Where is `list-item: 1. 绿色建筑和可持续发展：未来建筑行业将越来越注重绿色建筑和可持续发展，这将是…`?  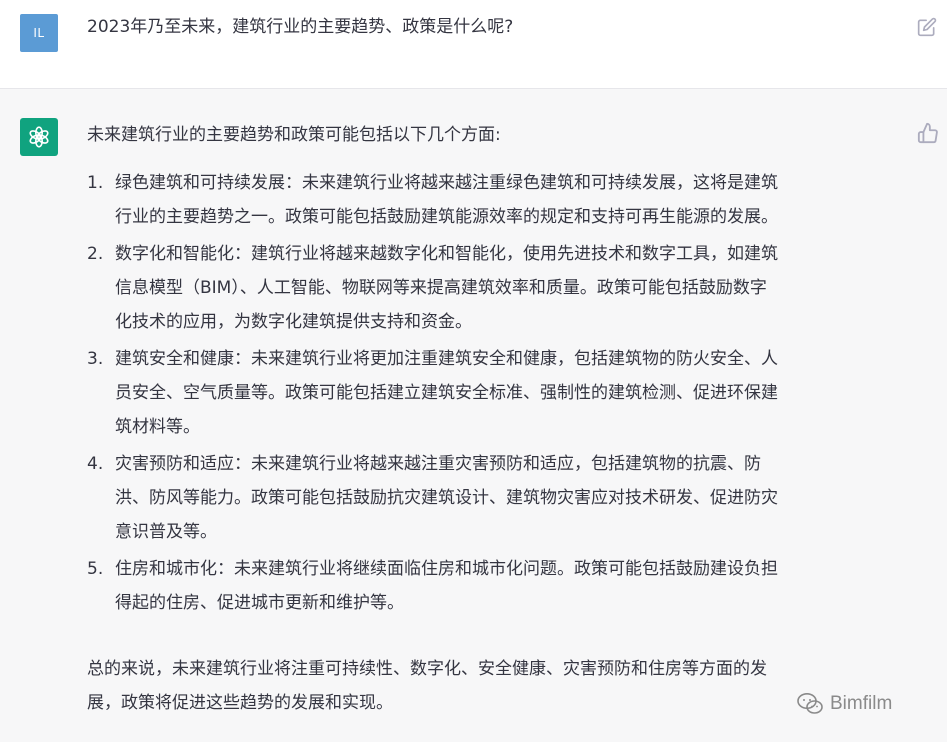 list-item: 1. 绿色建筑和可持续发展：未来建筑行业将越来越注重绿色建筑和可持续发展，这将是… is located at coordinates (497, 200).